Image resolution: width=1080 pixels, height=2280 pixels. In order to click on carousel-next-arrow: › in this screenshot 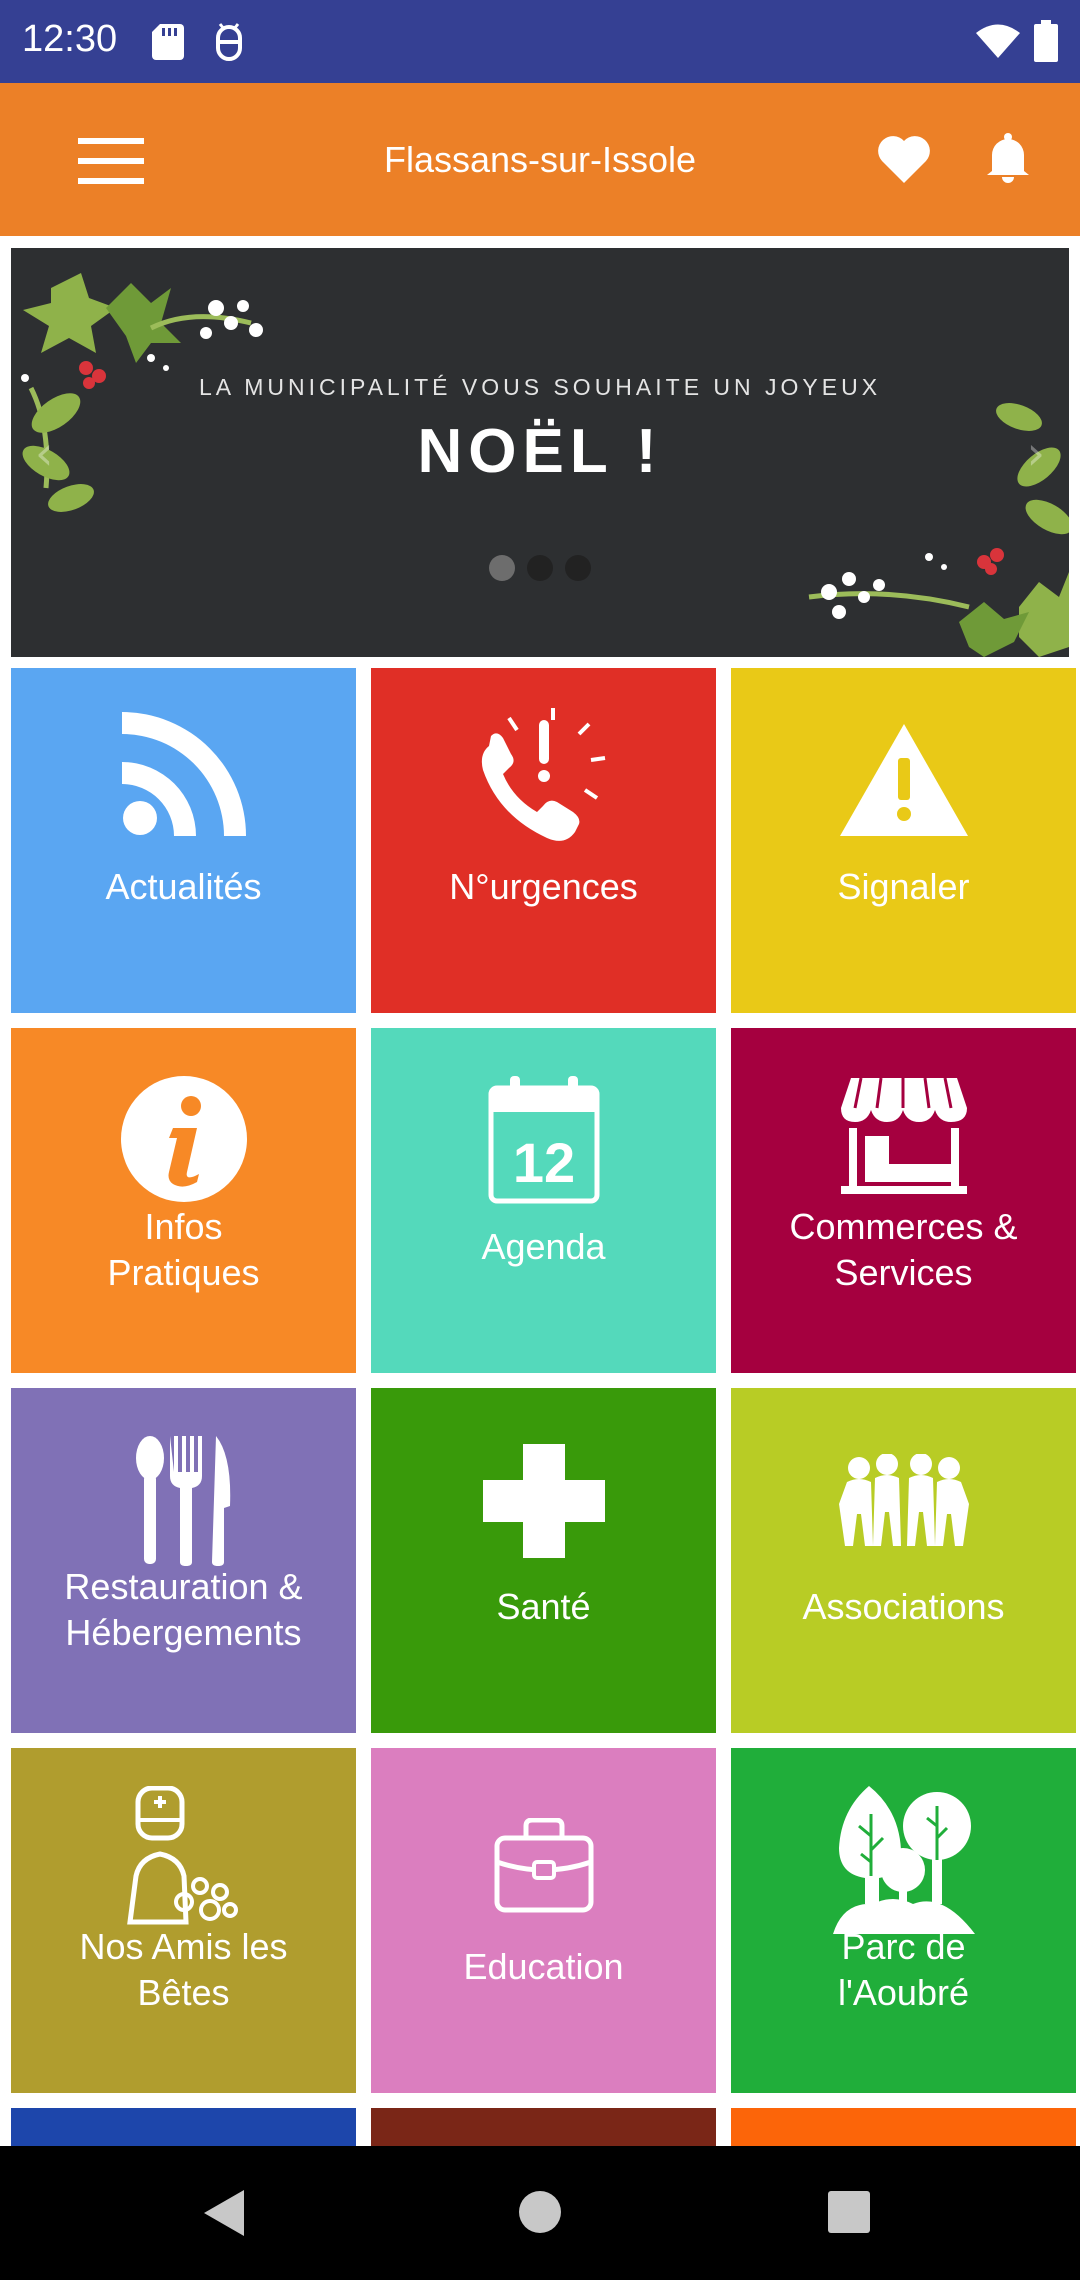, I will do `click(1036, 453)`.